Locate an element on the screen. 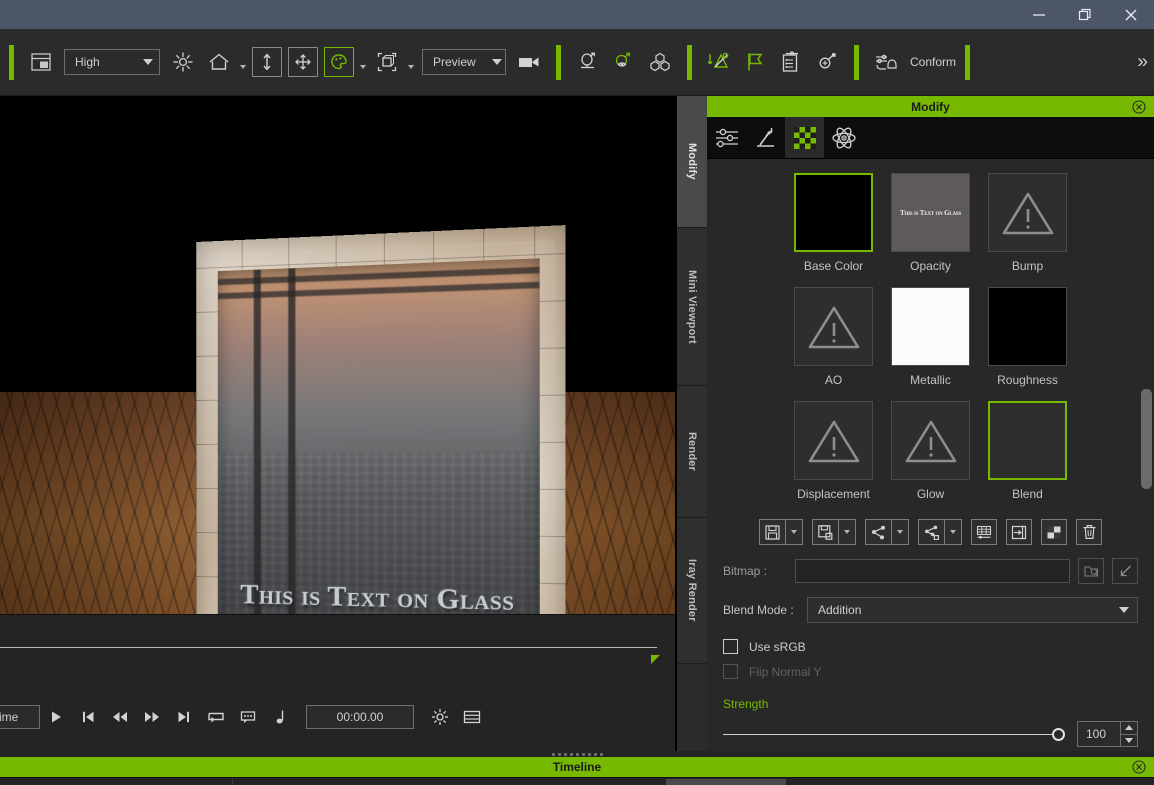  properties-list-icon is located at coordinates (791, 62).